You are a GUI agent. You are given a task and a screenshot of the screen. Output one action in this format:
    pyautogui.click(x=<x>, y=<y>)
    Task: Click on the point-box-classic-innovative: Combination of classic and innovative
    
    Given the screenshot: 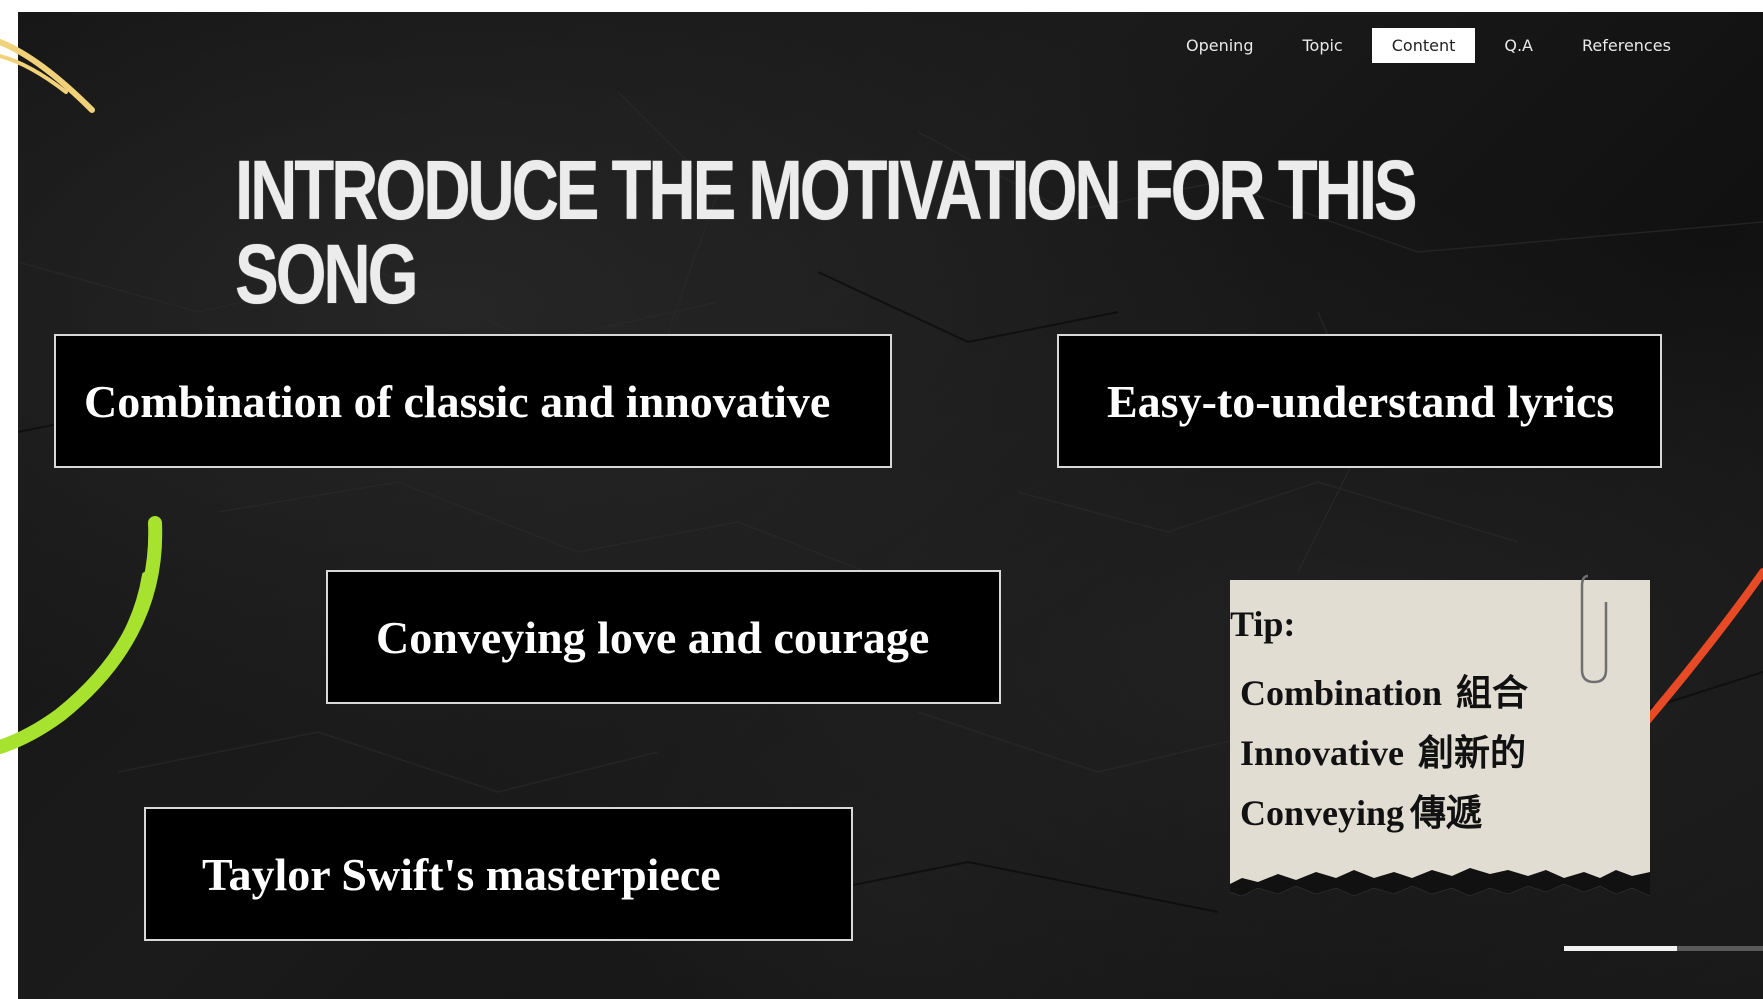 What is the action you would take?
    pyautogui.click(x=473, y=401)
    